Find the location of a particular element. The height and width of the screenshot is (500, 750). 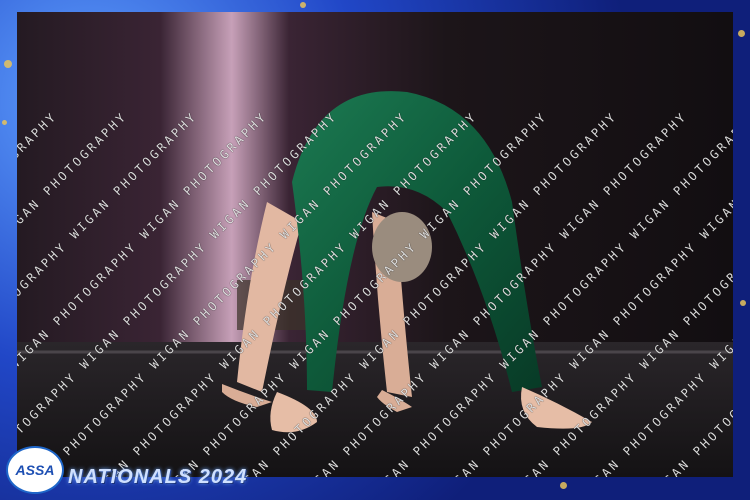

logo-text: ASSA is located at coordinates (35, 470).